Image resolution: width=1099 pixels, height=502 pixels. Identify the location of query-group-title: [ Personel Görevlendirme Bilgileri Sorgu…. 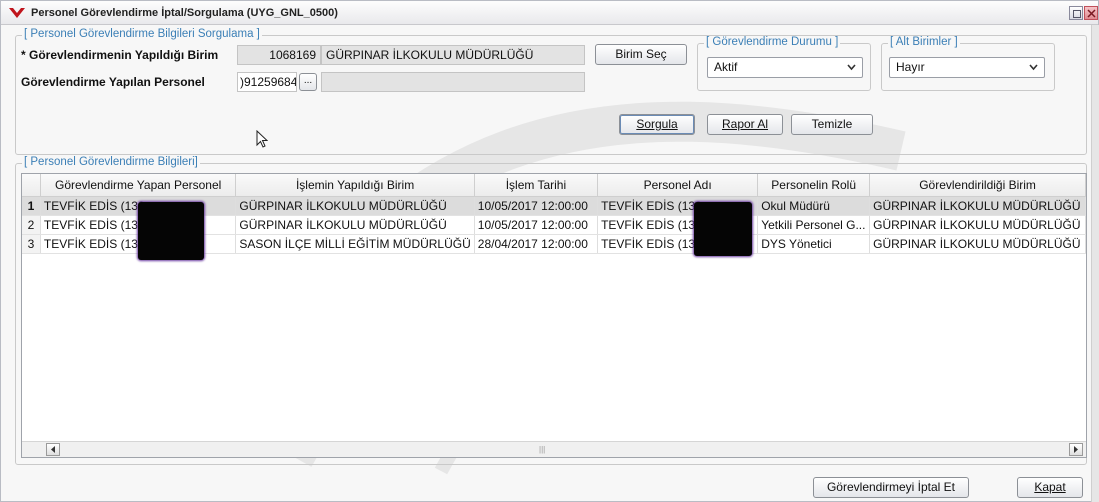
(142, 34).